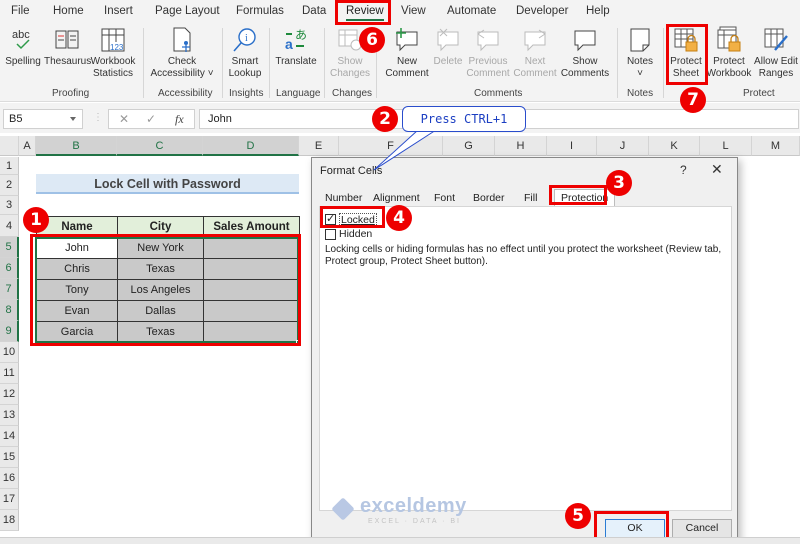 This screenshot has height=544, width=800. I want to click on column-header-g: G, so click(469, 146).